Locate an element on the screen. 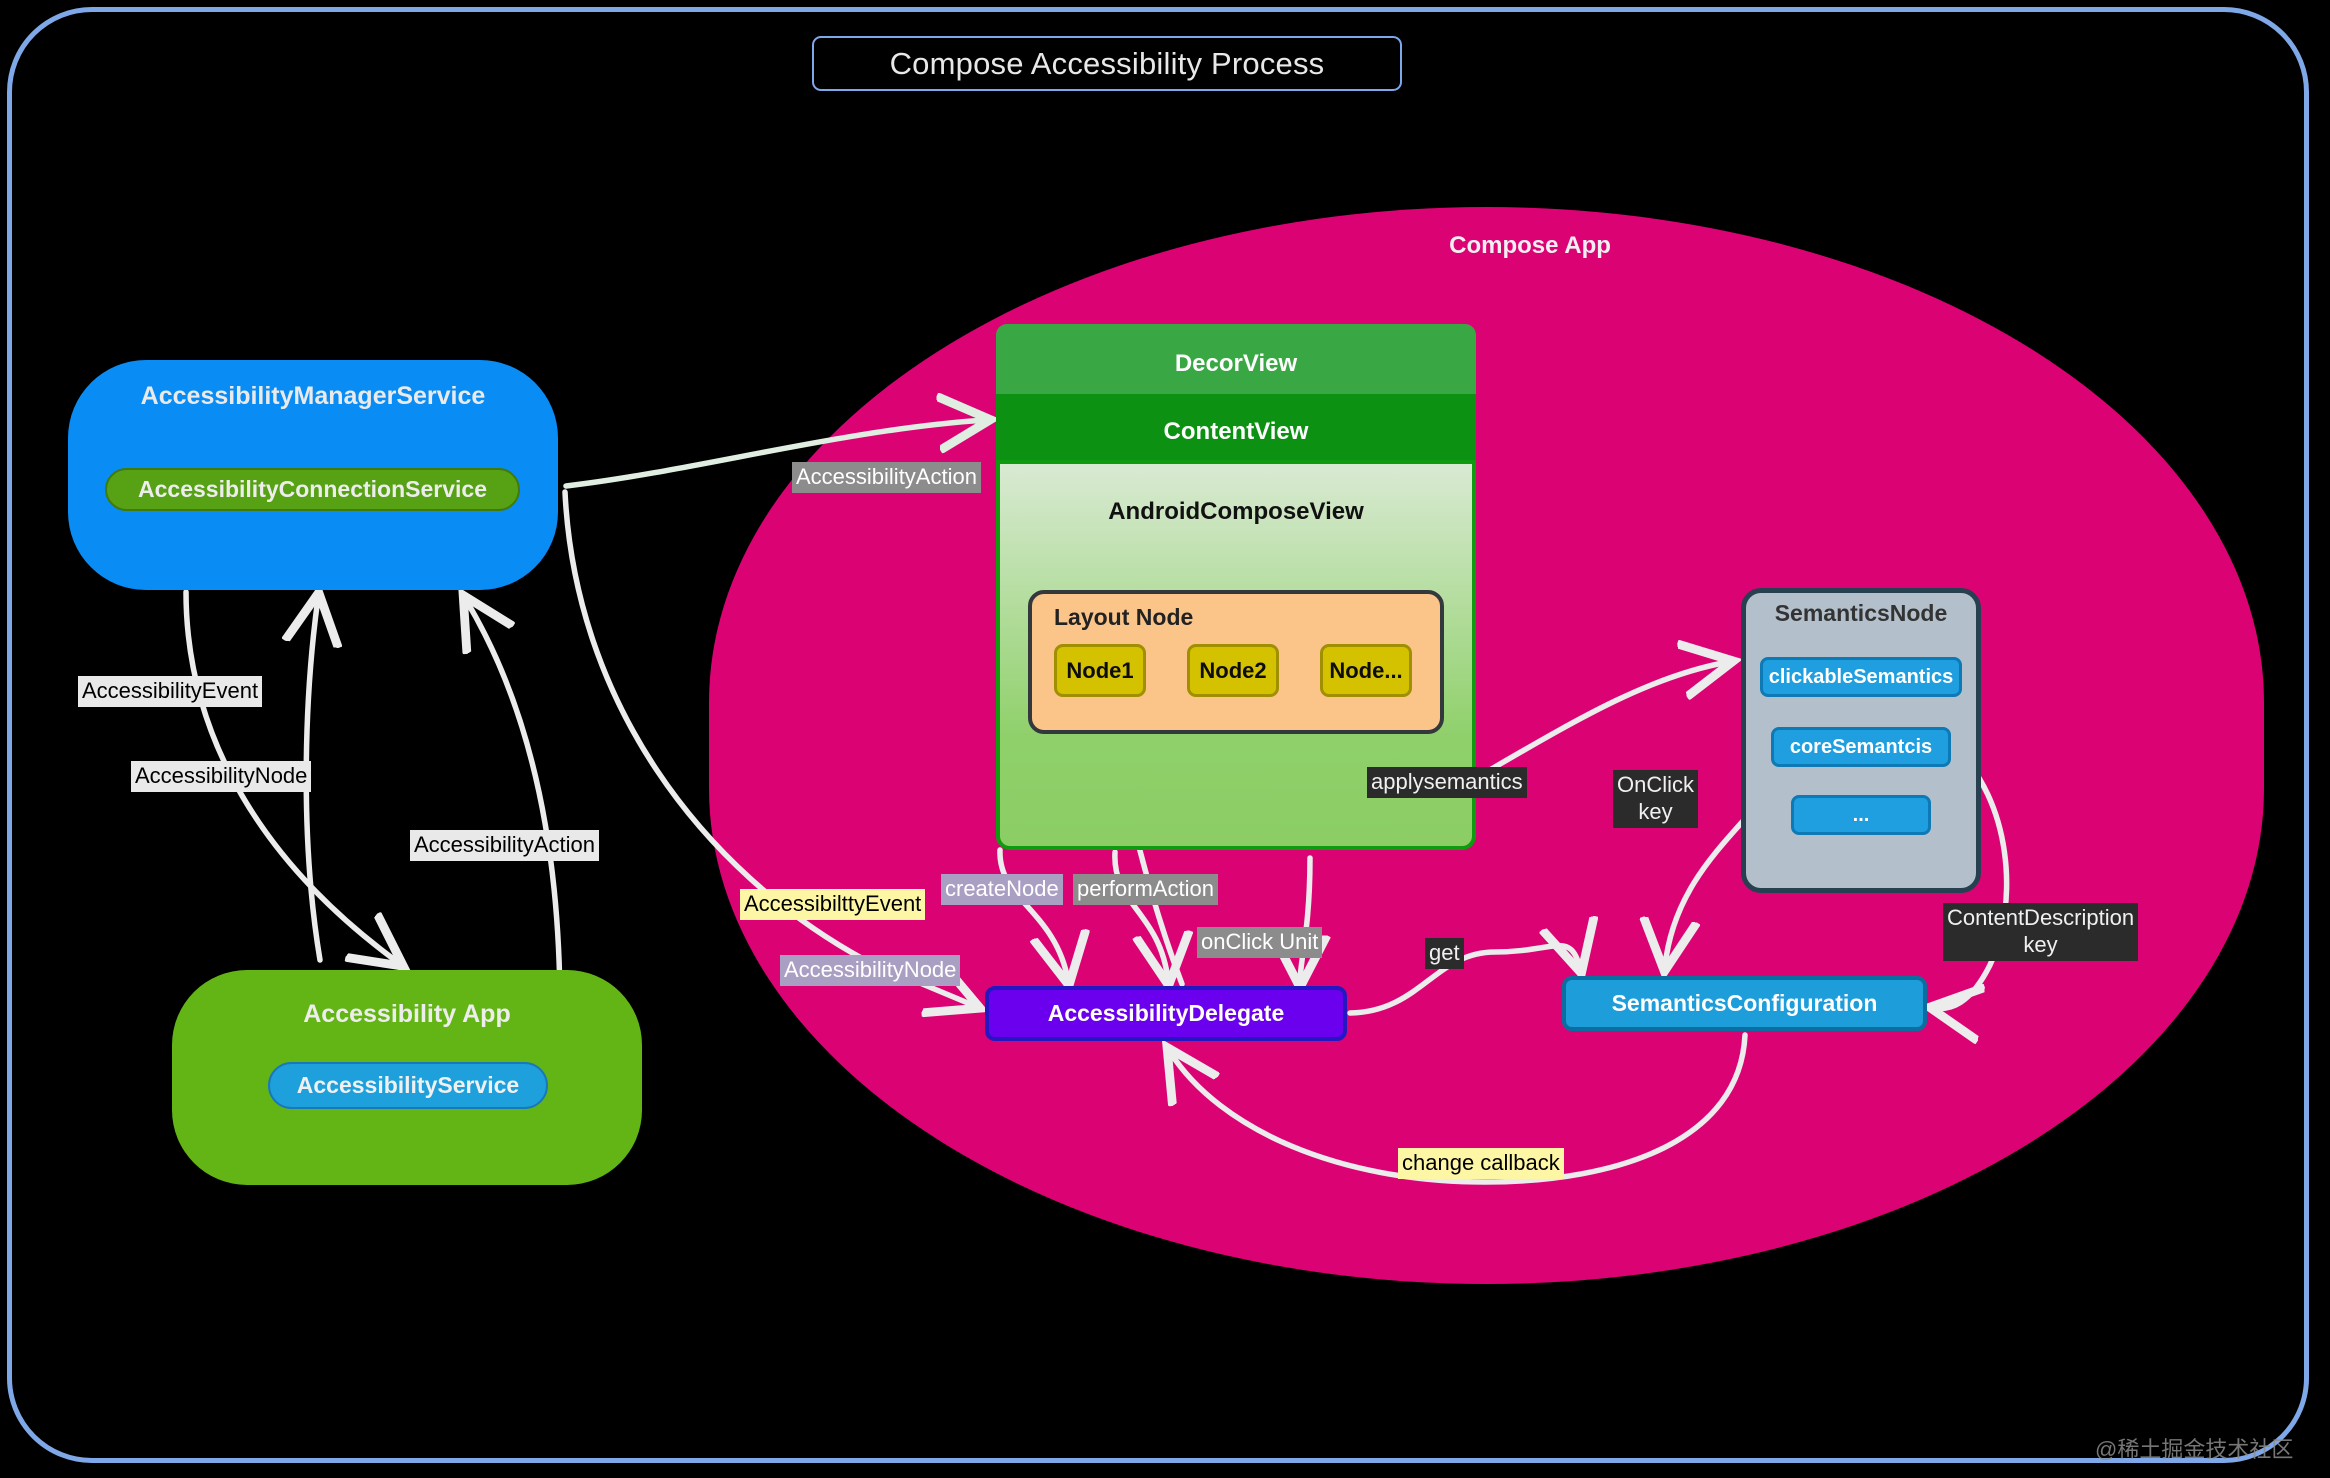 The image size is (2330, 1478). semantics-node-item-2-label: coreSemantcis is located at coordinates (1861, 746).